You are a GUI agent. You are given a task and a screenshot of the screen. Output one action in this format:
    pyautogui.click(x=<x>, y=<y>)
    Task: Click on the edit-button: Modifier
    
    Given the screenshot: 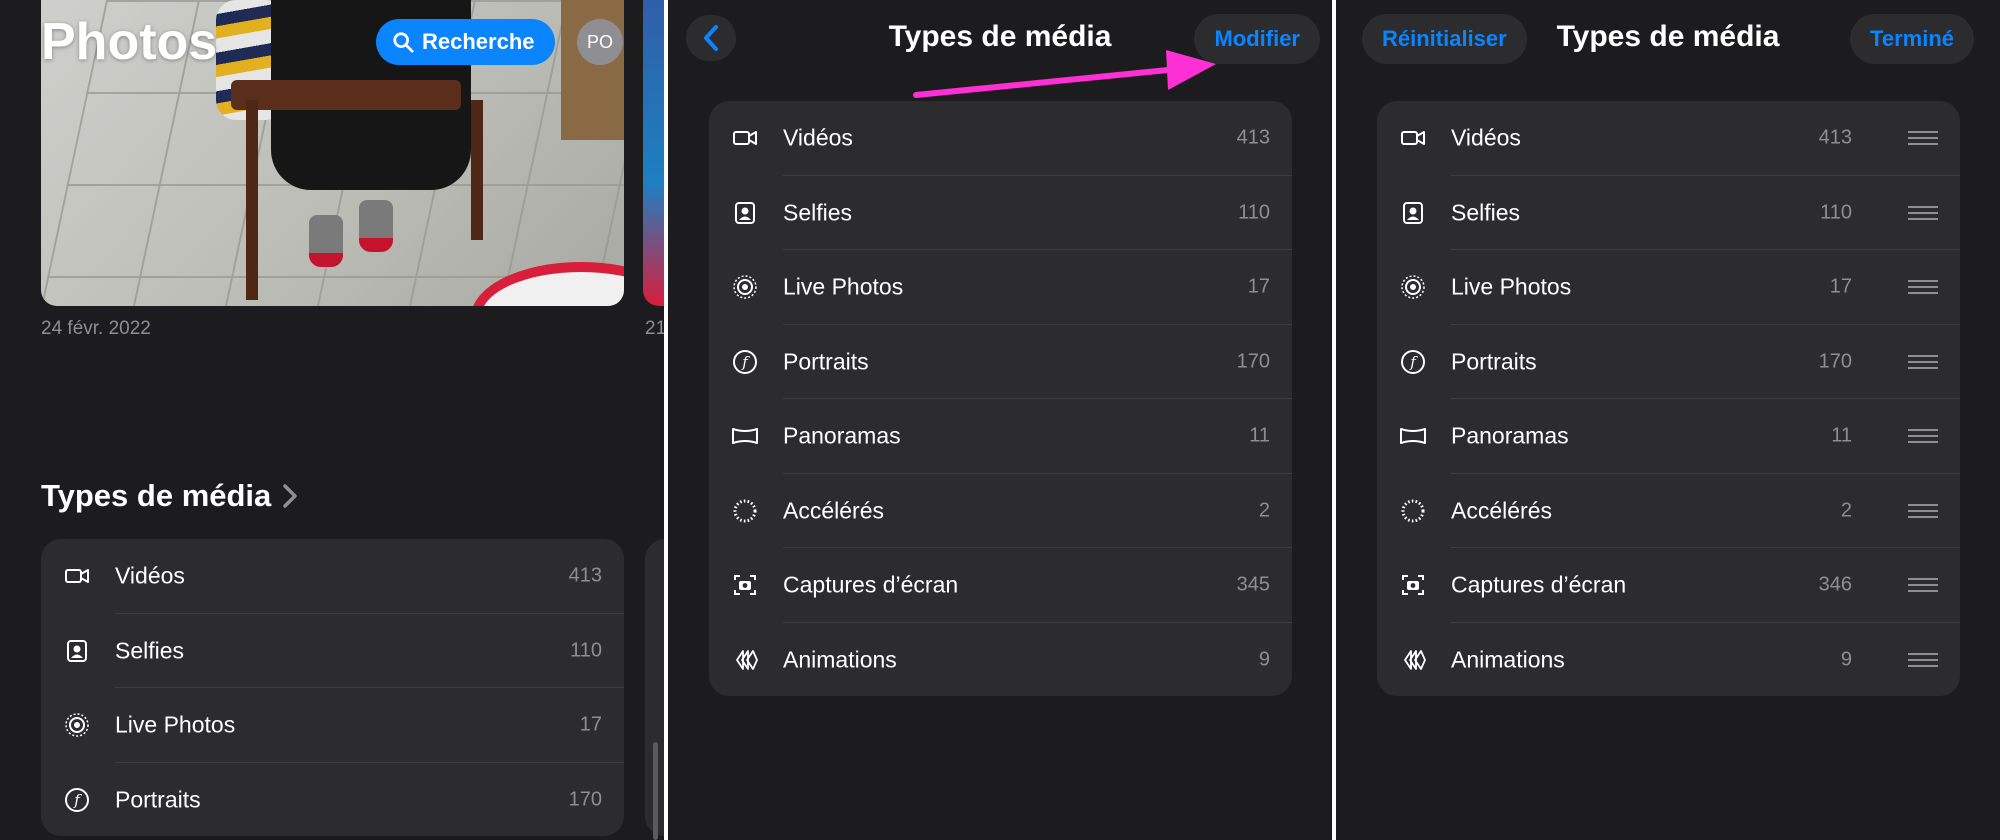 What is the action you would take?
    pyautogui.click(x=1257, y=39)
    